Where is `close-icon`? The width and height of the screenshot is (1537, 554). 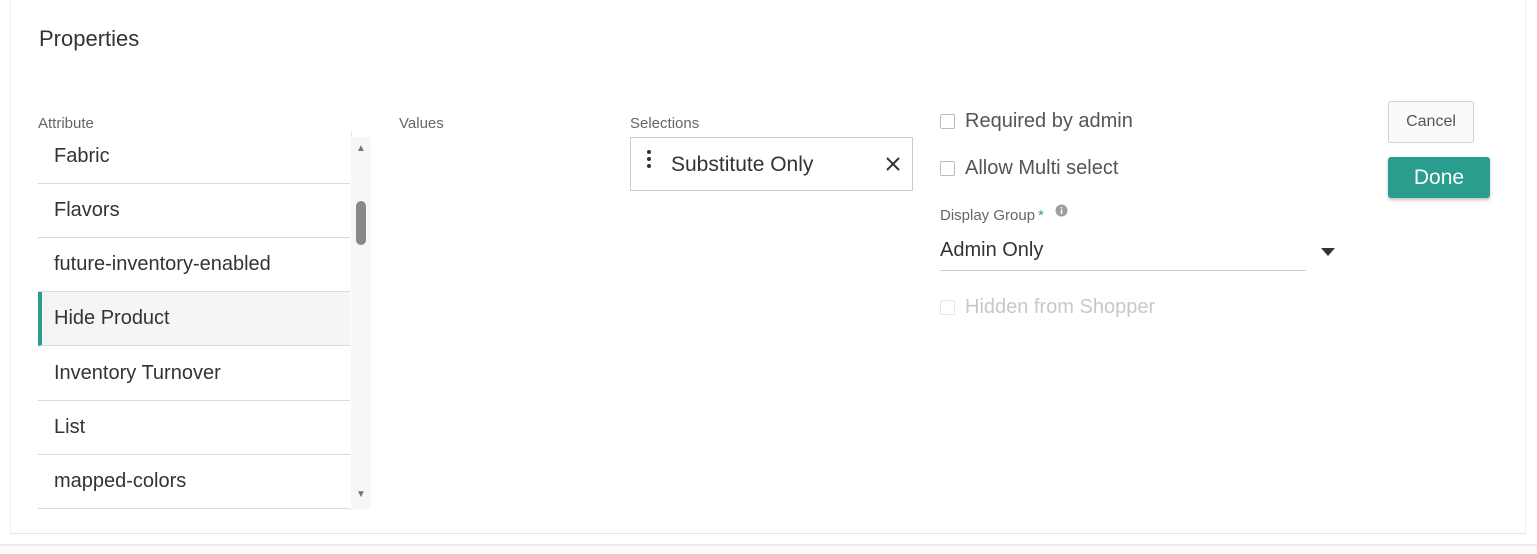
close-icon is located at coordinates (893, 164).